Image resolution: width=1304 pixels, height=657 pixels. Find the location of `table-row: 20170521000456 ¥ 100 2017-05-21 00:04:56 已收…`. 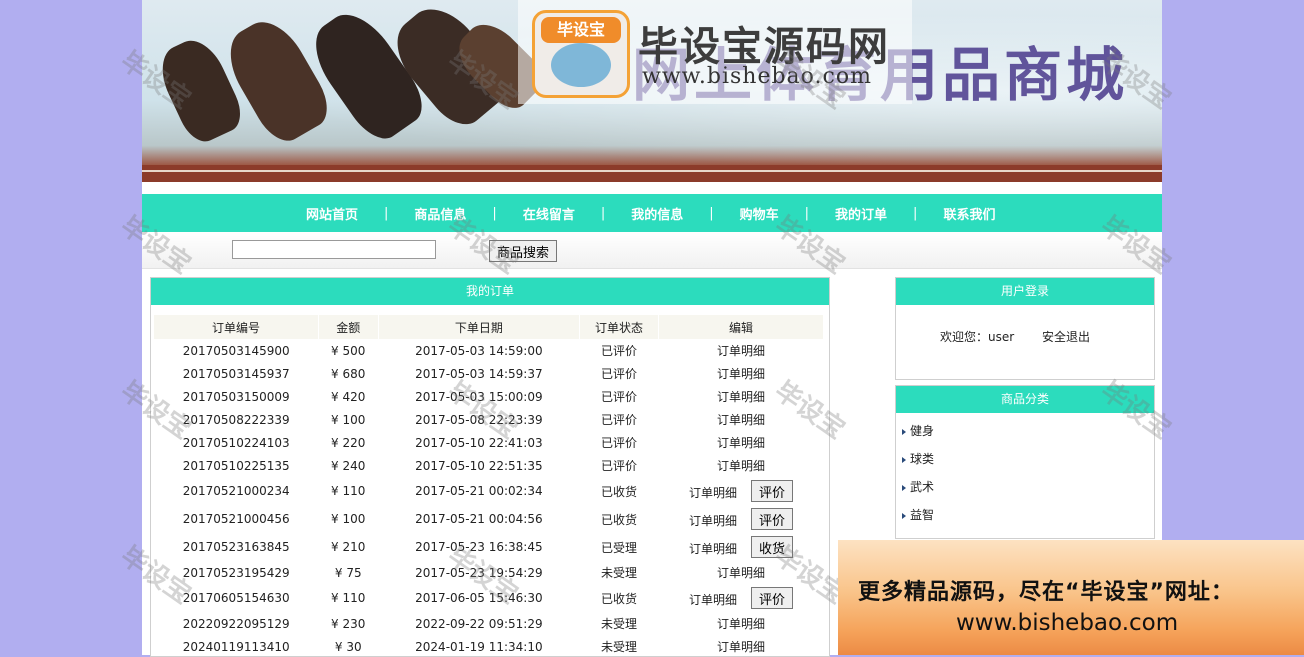

table-row: 20170521000456 ¥ 100 2017-05-21 00:04:56 已收… is located at coordinates (489, 519).